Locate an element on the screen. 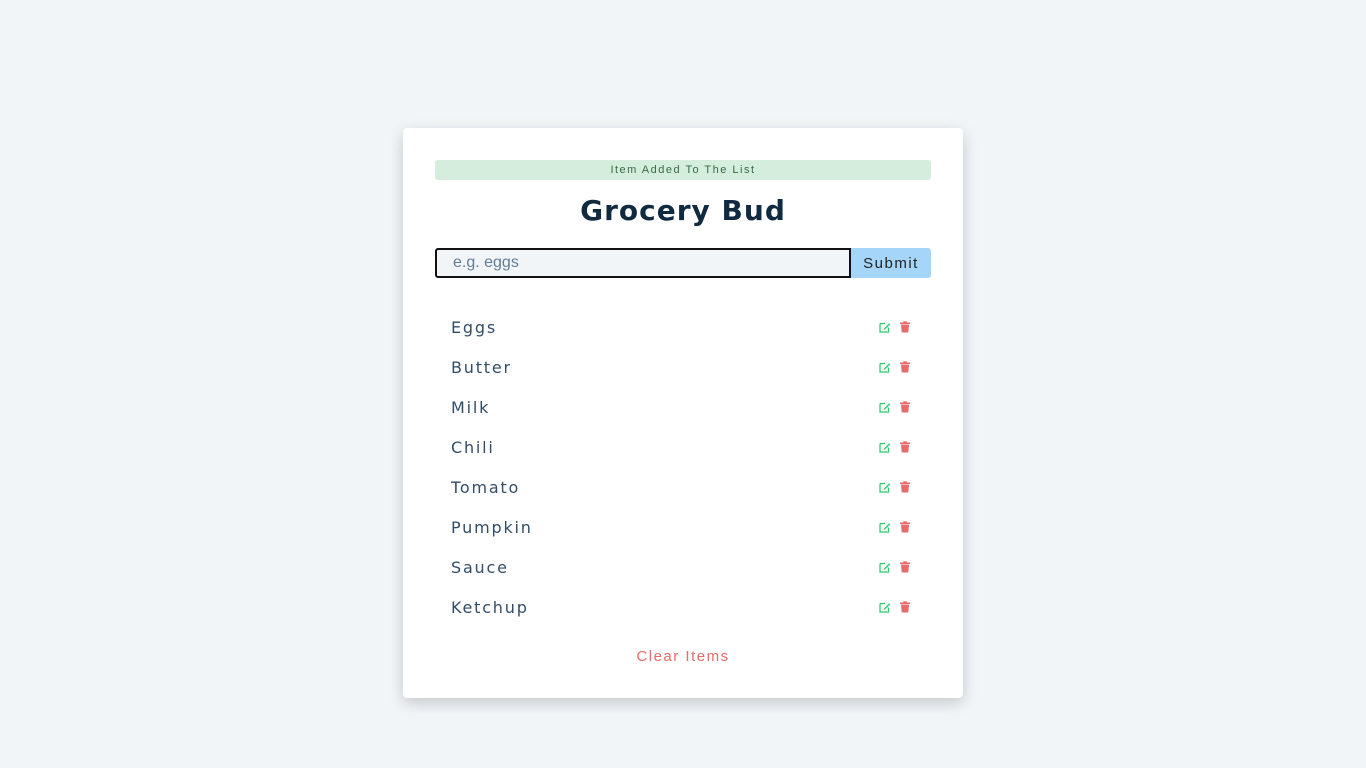 Image resolution: width=1366 pixels, height=768 pixels. item-name: Milk is located at coordinates (471, 407).